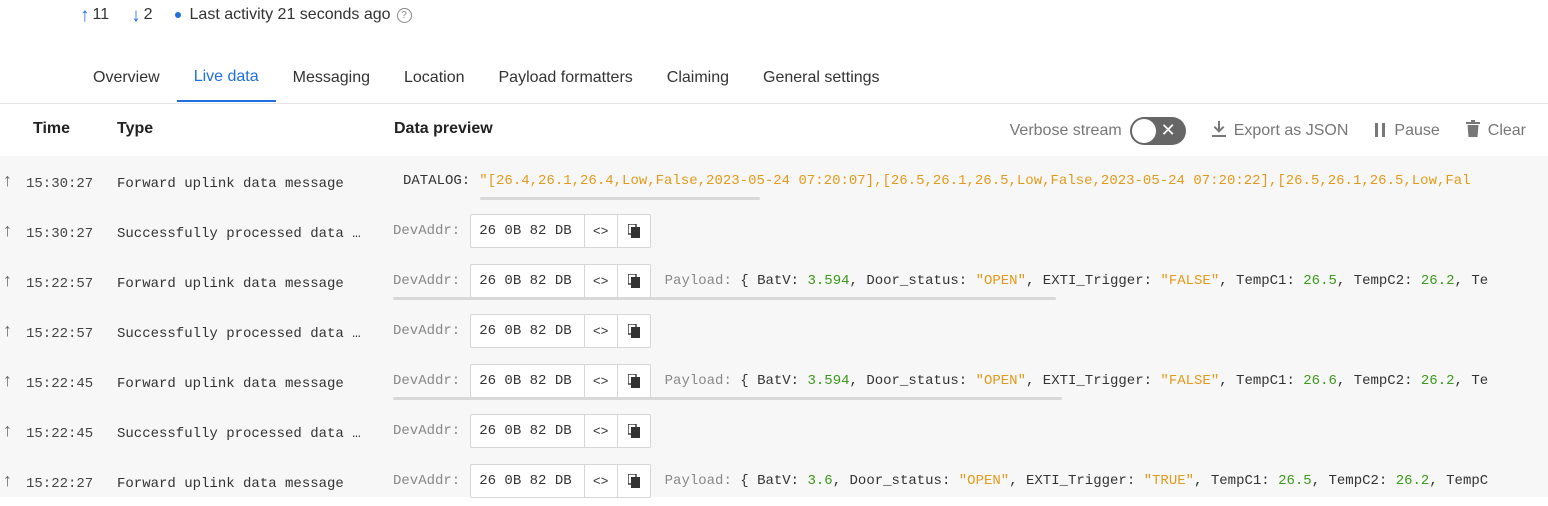 This screenshot has width=1548, height=506. Describe the element at coordinates (566, 78) in the screenshot. I see `tab-payload-formatters: Payload formatters` at that location.